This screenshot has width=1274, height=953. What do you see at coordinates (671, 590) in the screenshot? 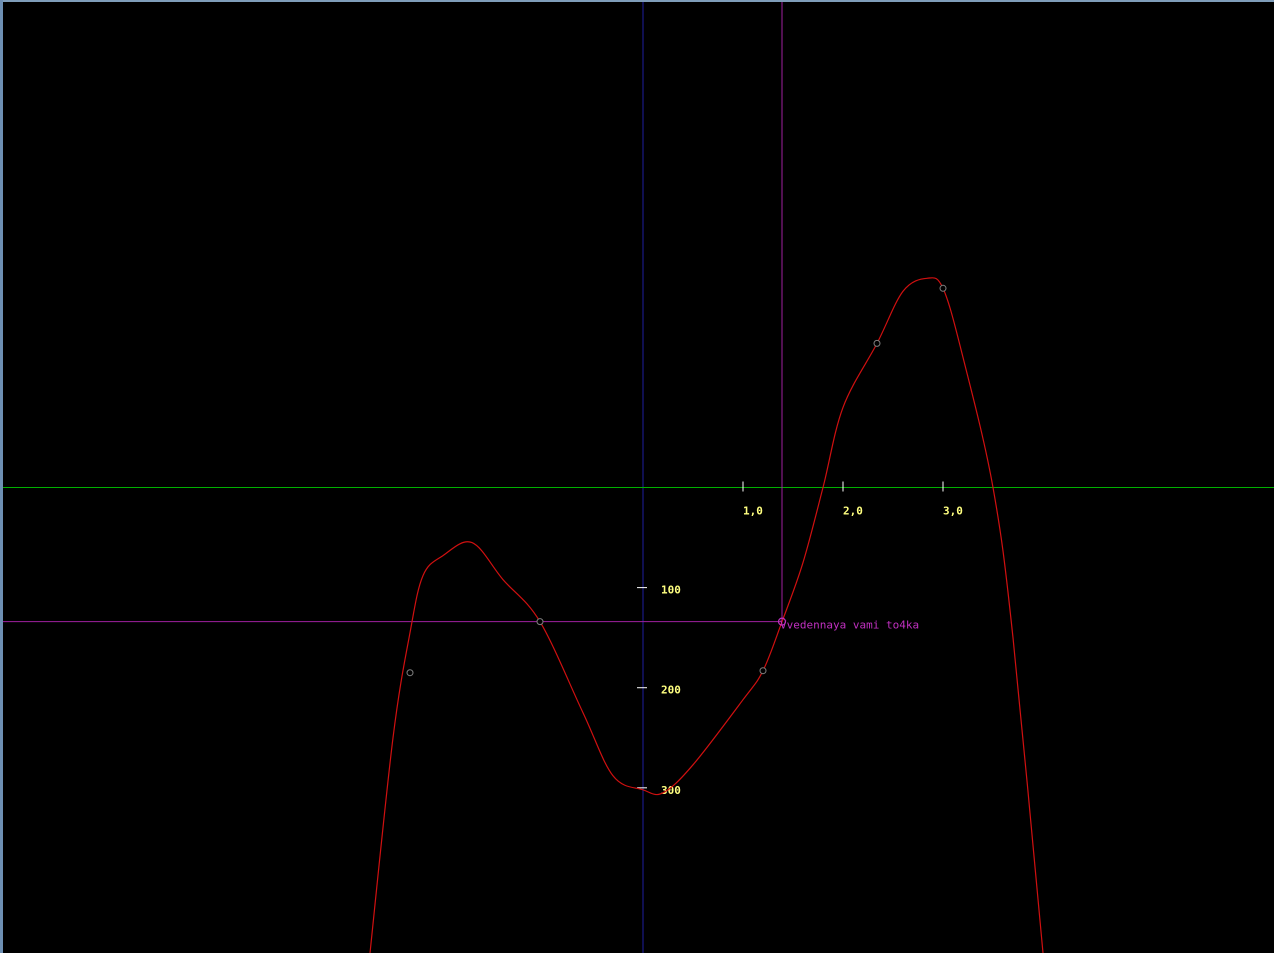
I see `y-tick-label: 100` at bounding box center [671, 590].